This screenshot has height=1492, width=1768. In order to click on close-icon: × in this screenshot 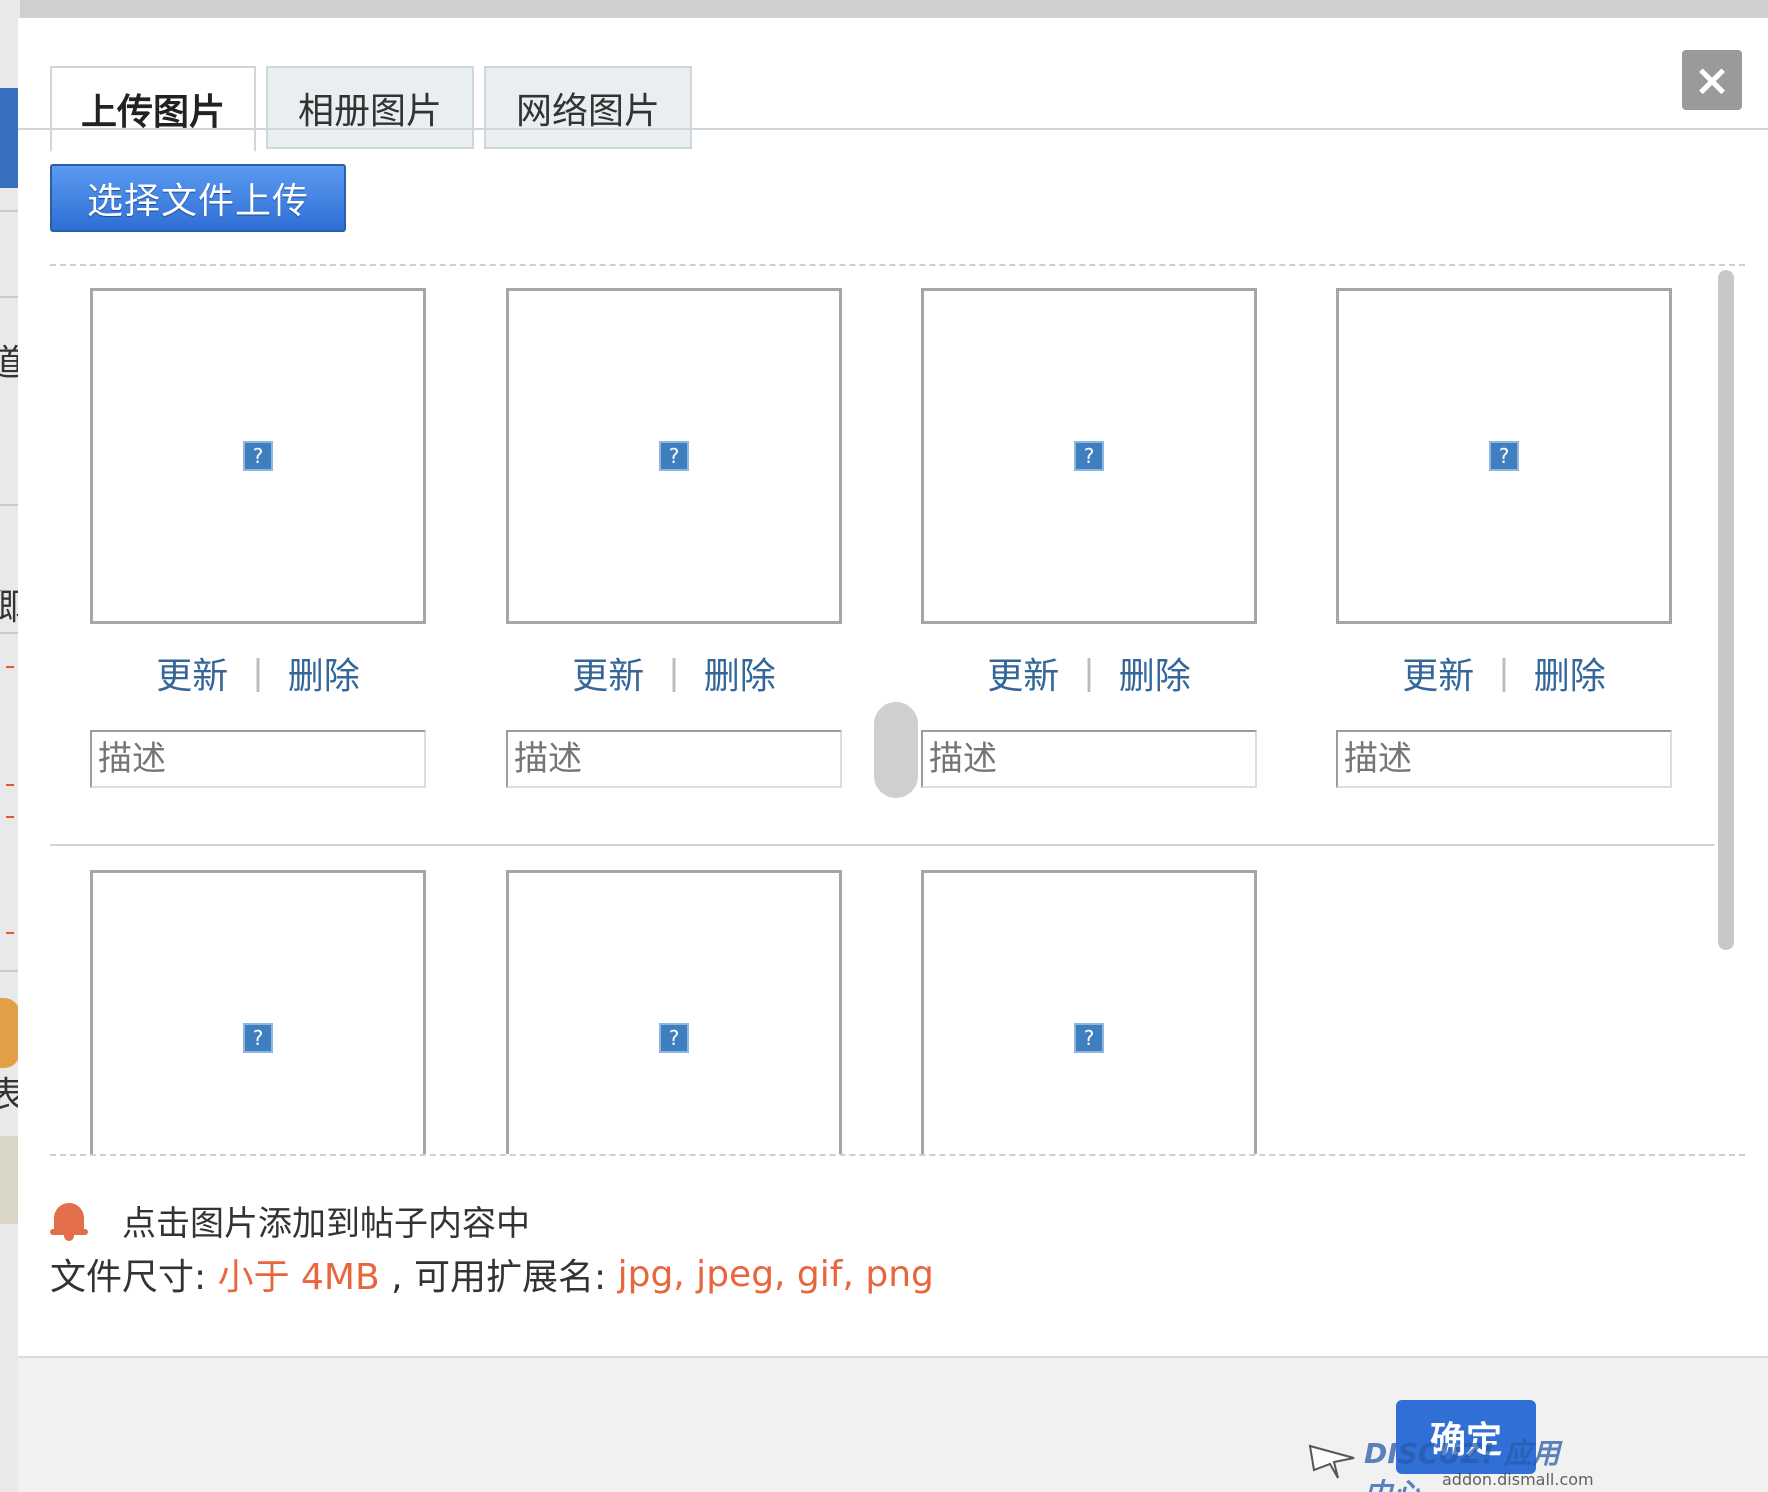, I will do `click(1712, 80)`.